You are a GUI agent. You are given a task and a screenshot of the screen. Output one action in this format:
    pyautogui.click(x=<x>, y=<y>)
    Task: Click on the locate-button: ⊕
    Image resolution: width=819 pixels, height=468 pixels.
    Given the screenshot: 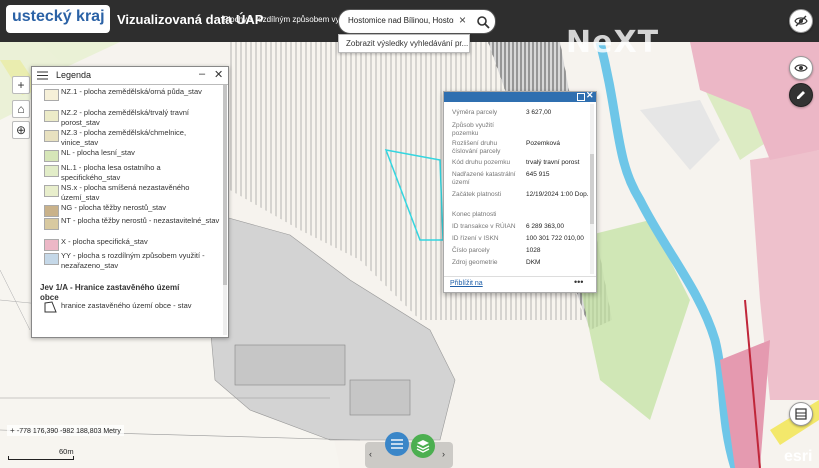 What is the action you would take?
    pyautogui.click(x=21, y=130)
    